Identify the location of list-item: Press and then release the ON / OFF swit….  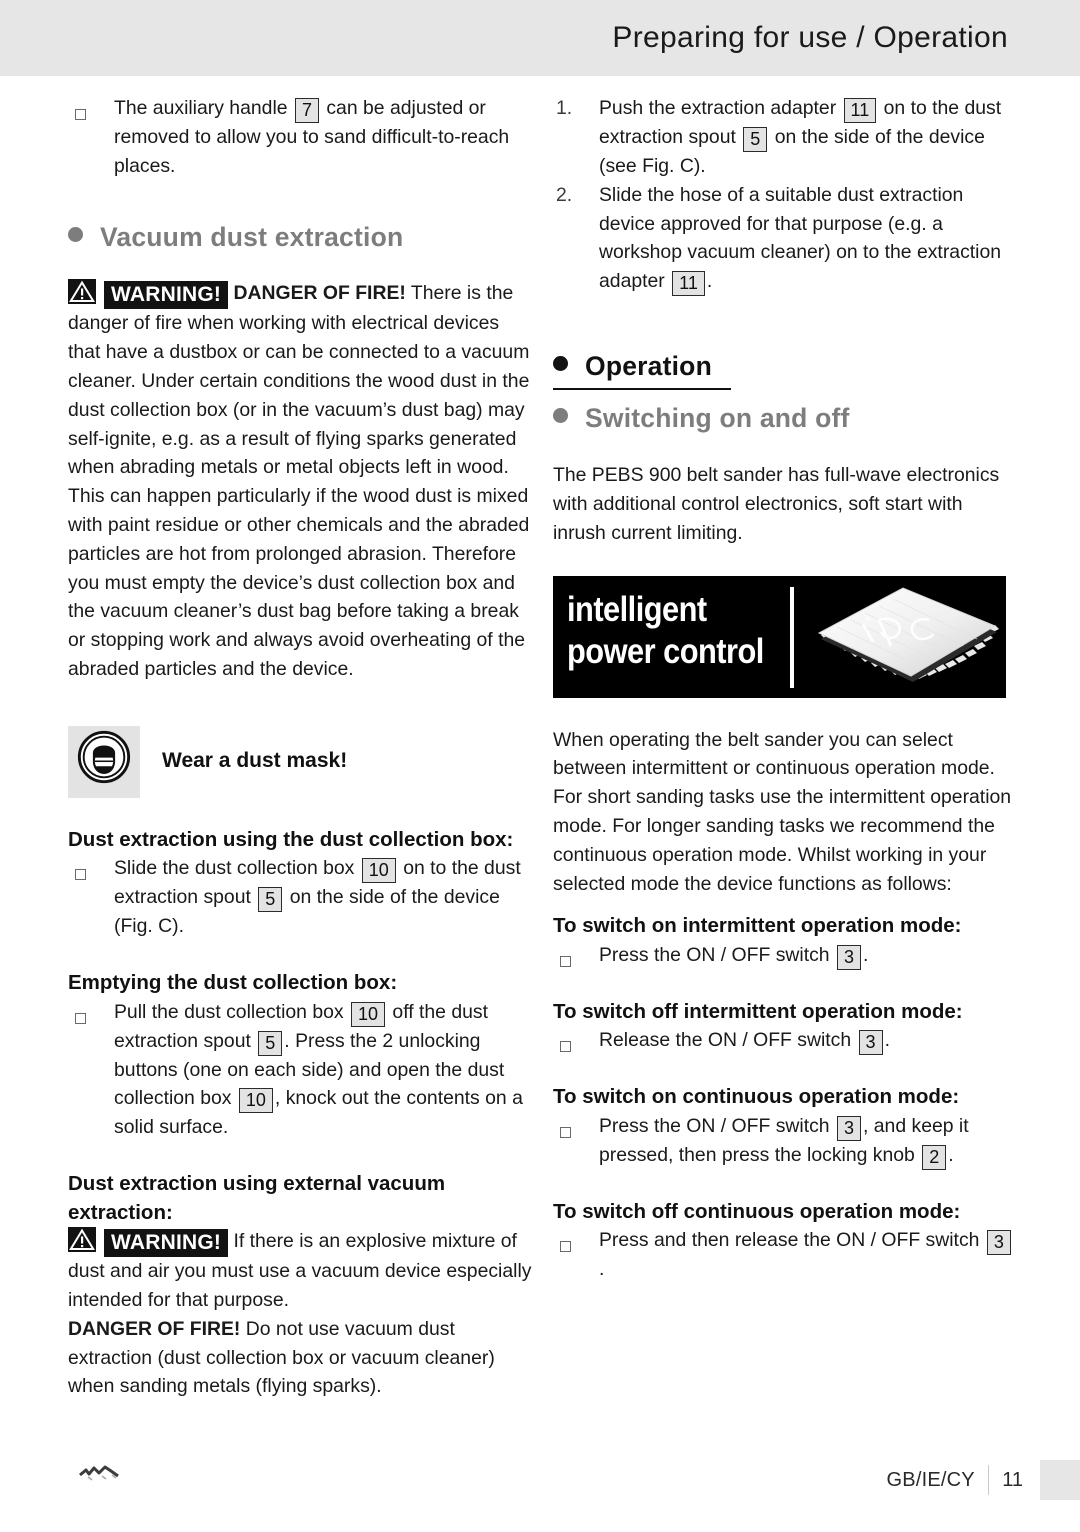
(785, 1255).